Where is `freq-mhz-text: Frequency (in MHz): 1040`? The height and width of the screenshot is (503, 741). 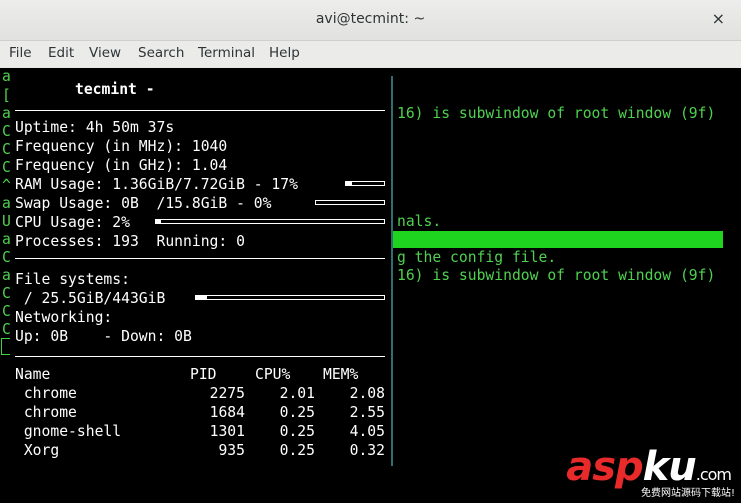
freq-mhz-text: Frequency (in MHz): 1040 is located at coordinates (121, 146).